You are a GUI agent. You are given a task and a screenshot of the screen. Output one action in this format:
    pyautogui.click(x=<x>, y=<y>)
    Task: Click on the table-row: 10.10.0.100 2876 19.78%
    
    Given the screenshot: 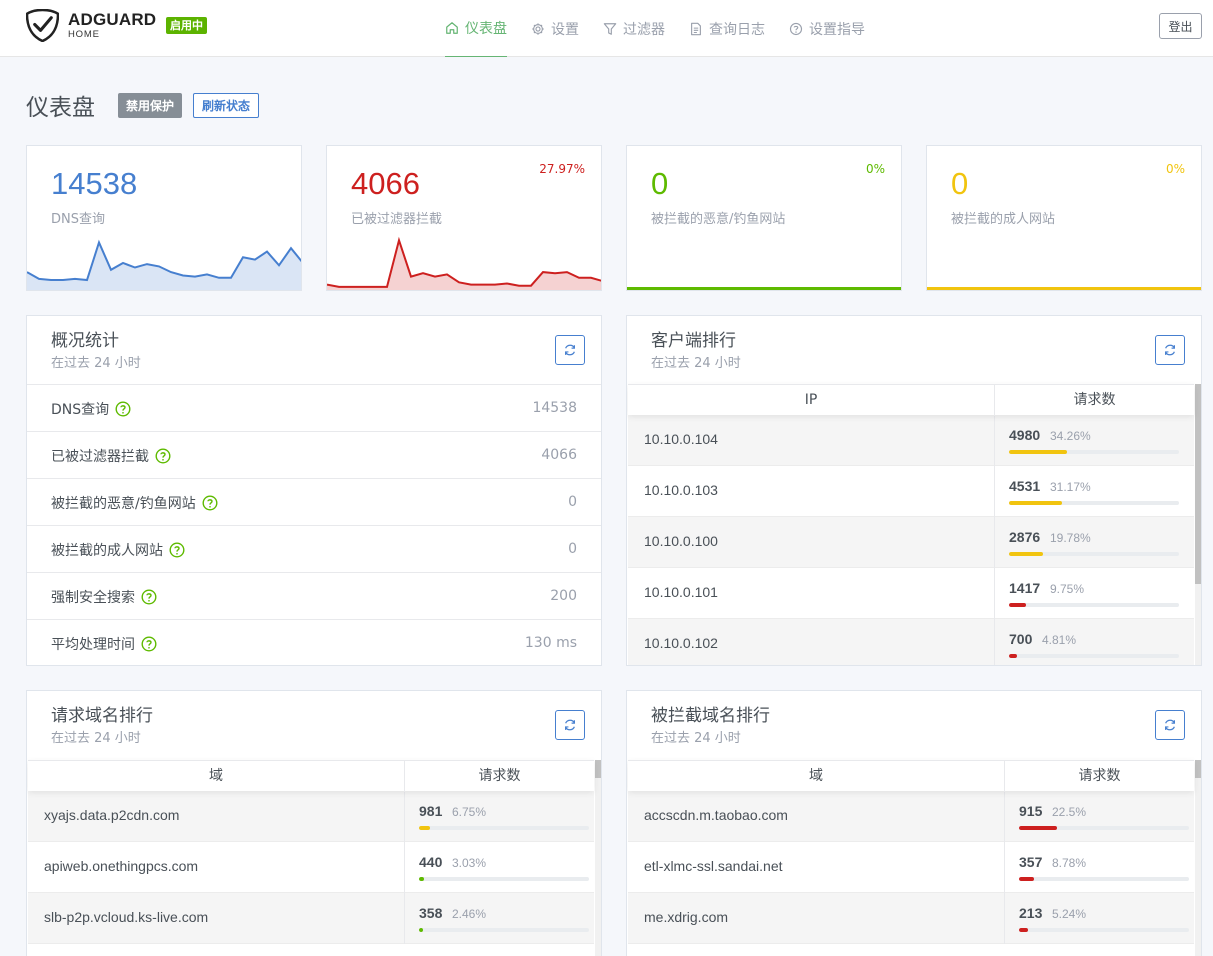 What is the action you would take?
    pyautogui.click(x=911, y=542)
    